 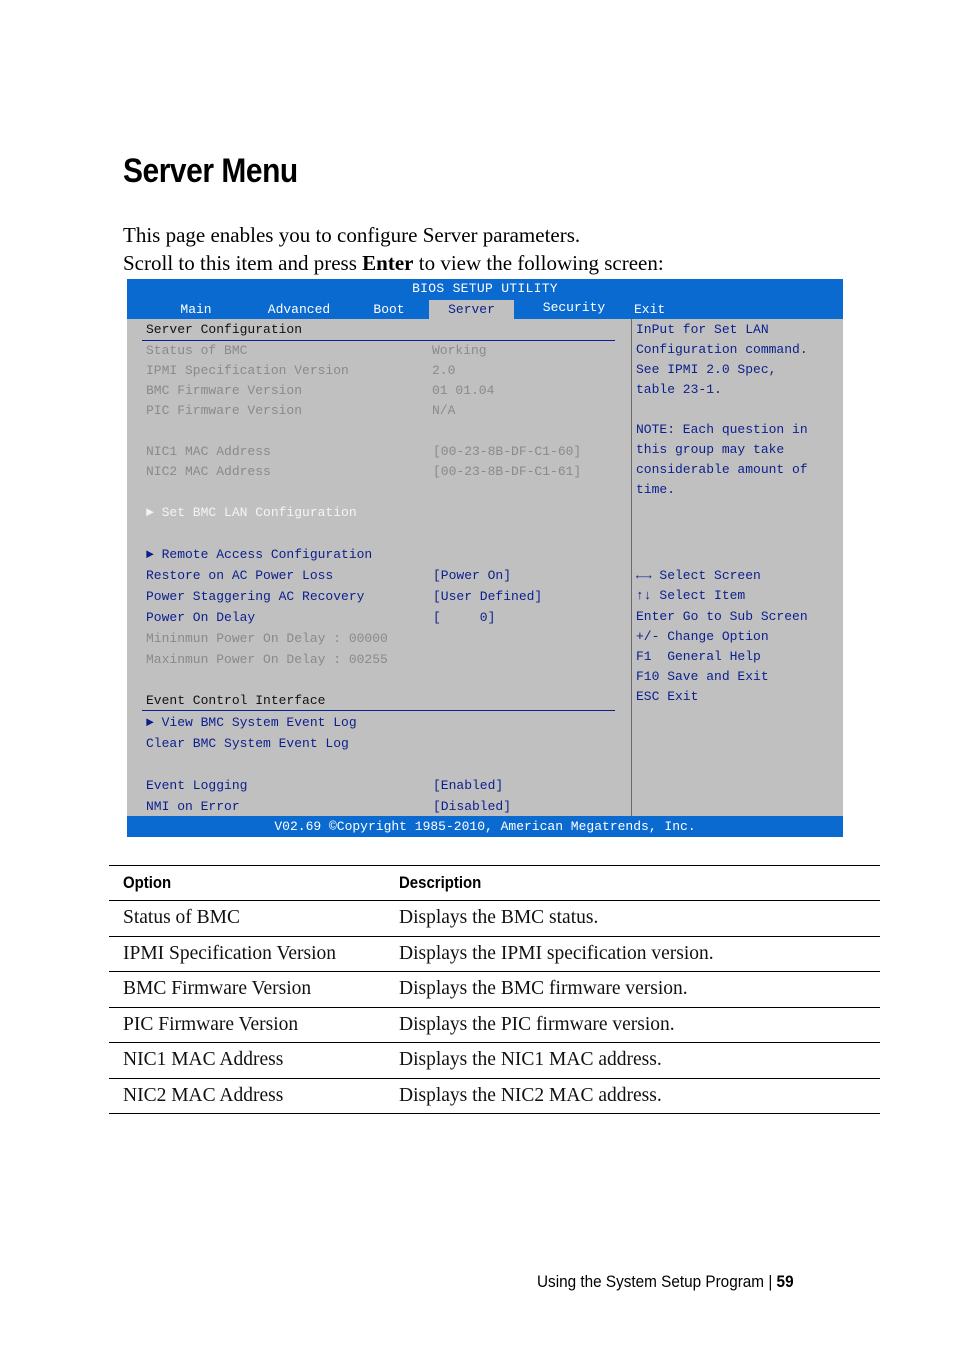 I want to click on key-help-change-option: +/- Change Option, so click(x=702, y=636).